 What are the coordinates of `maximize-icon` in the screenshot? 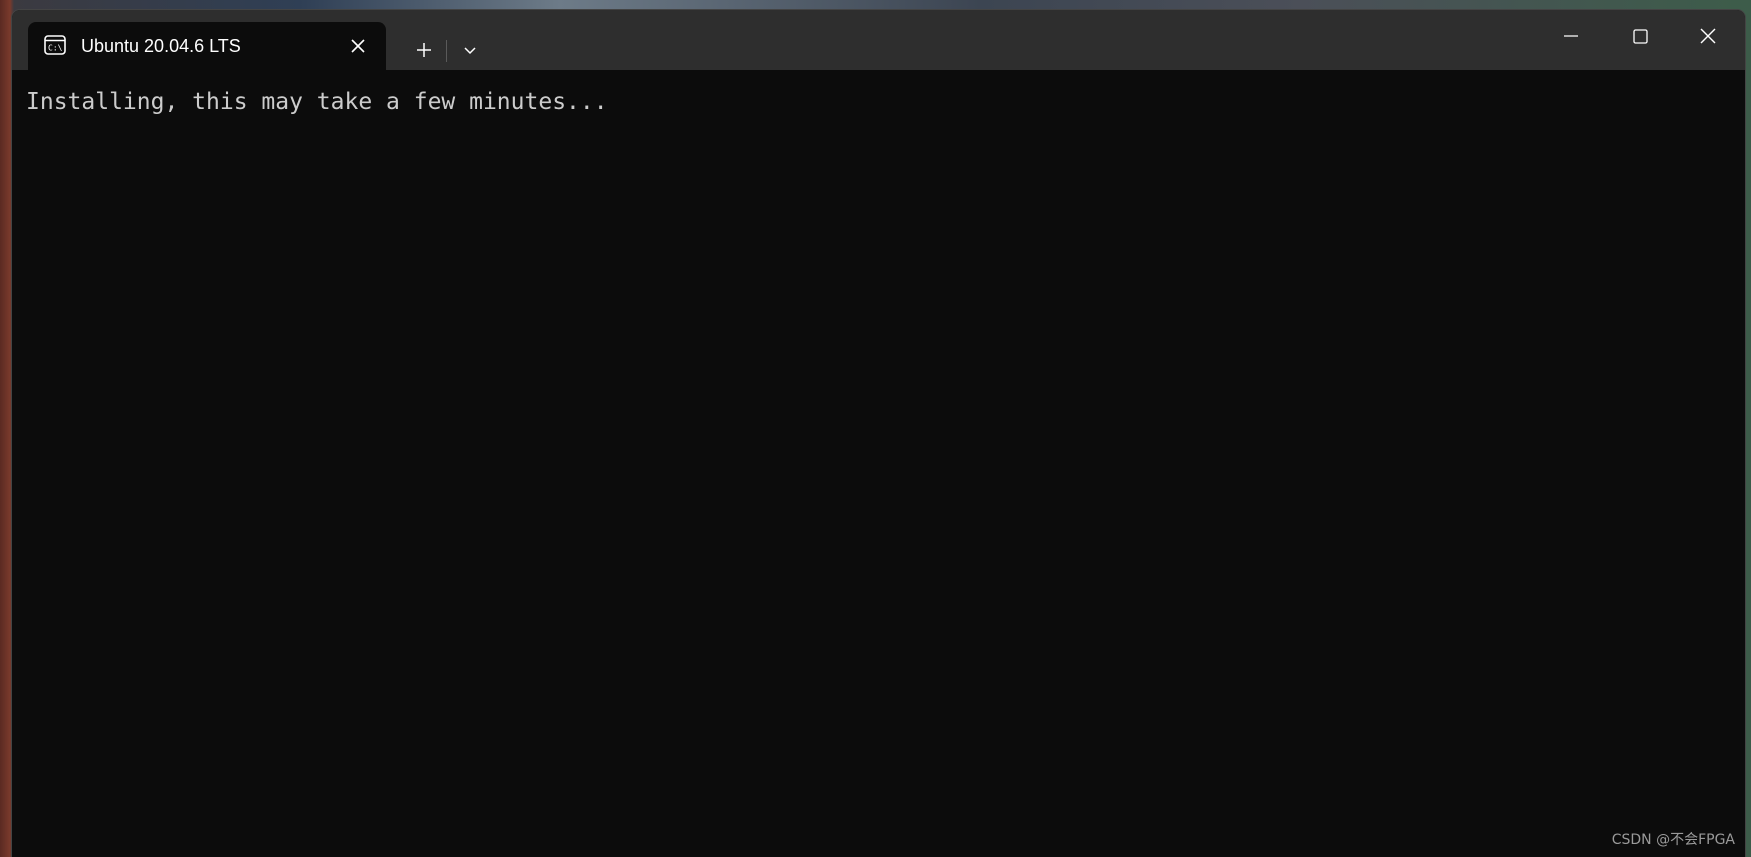 It's located at (1640, 36).